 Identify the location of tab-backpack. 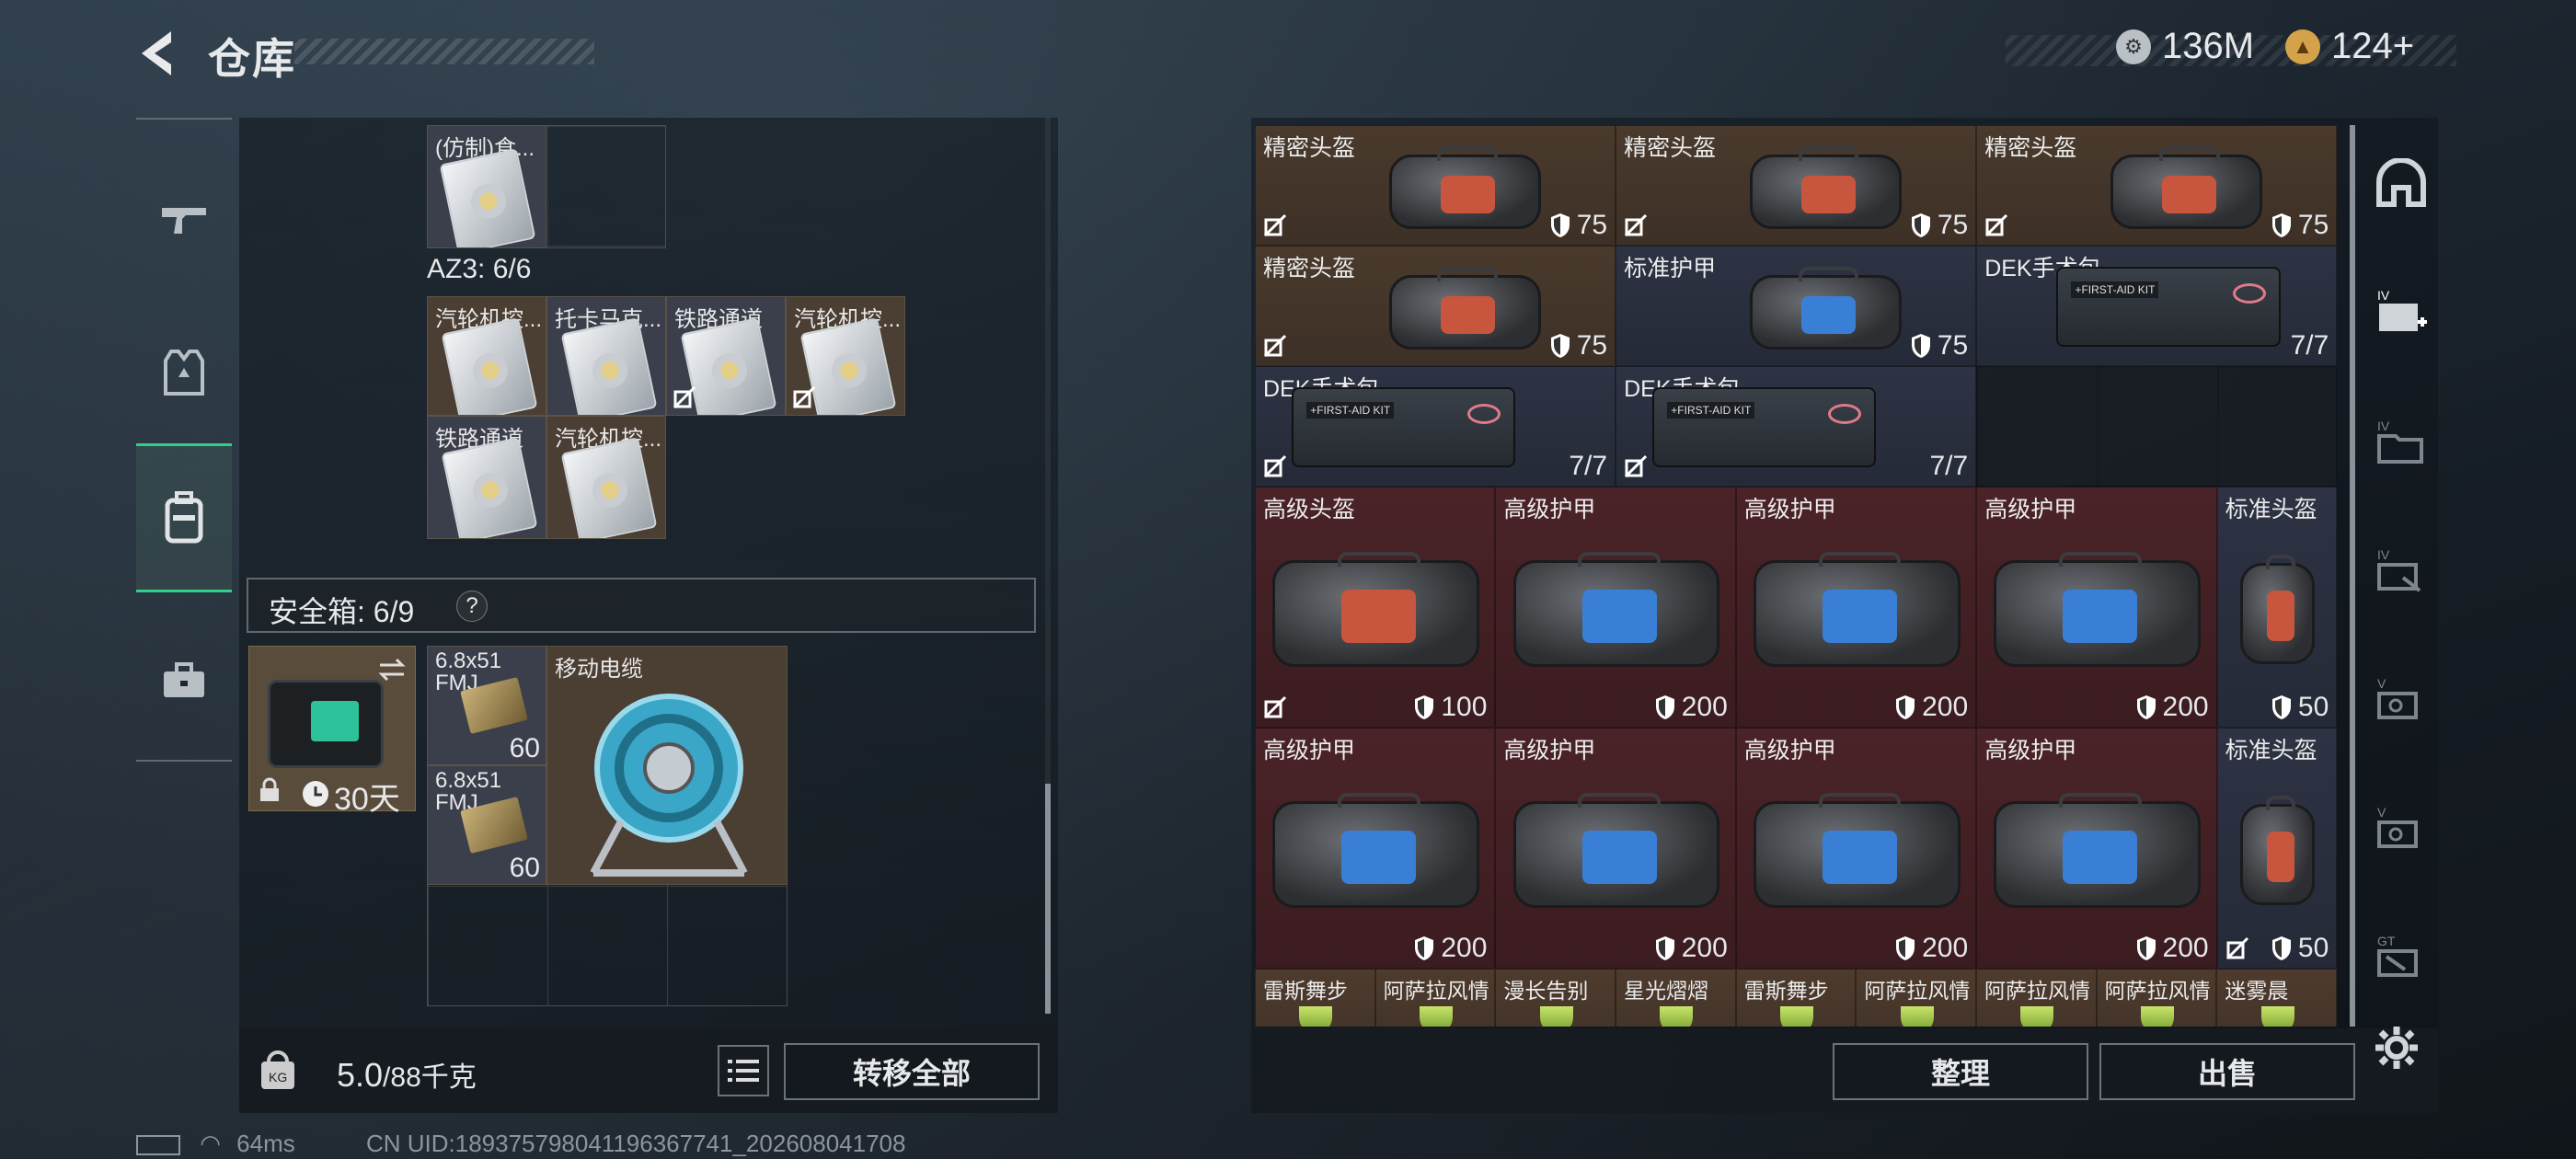
(184, 517).